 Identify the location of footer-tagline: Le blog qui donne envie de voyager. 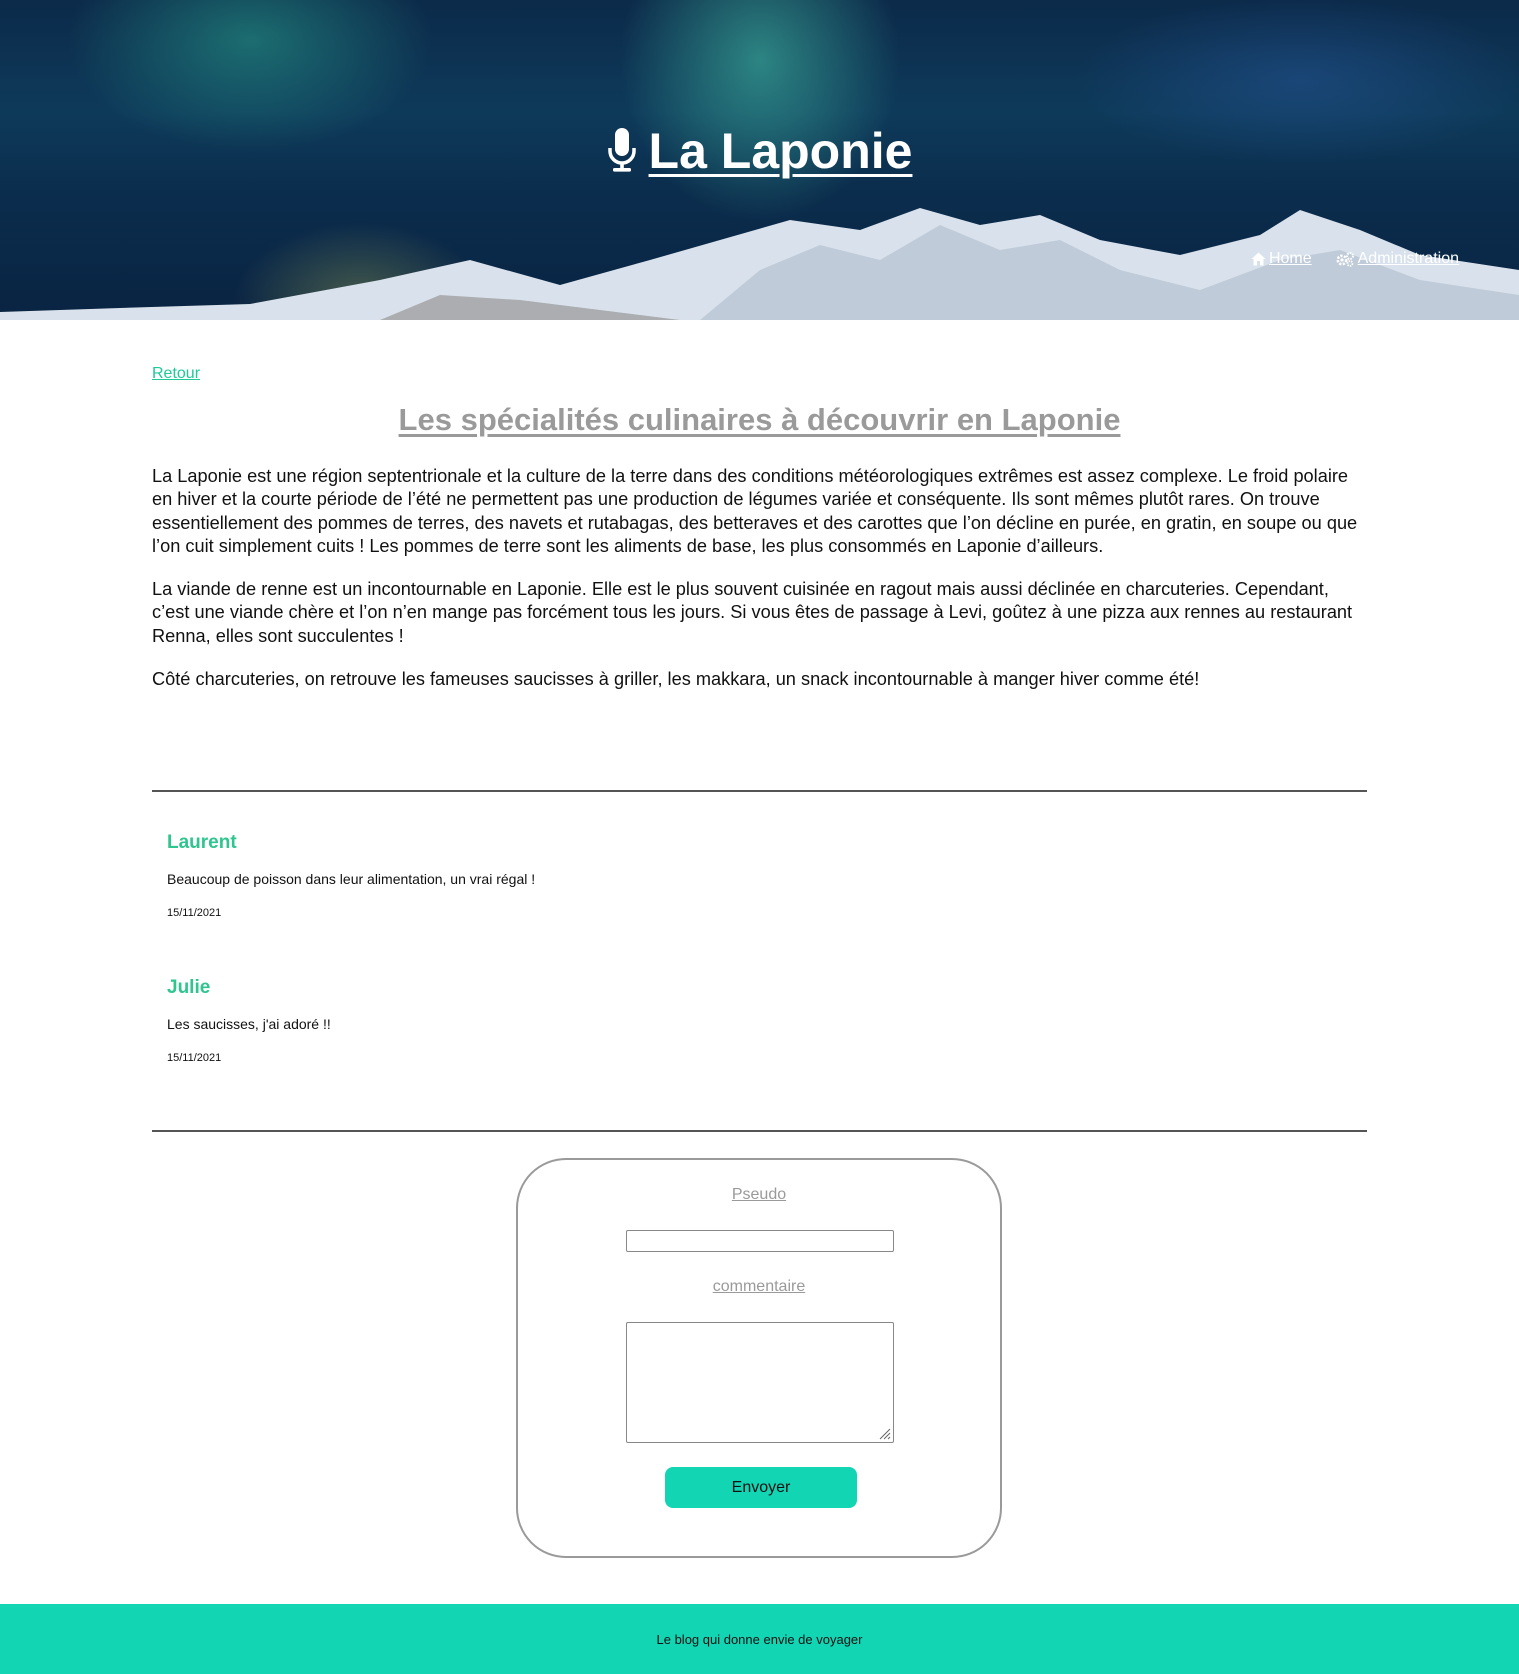
(759, 1639).